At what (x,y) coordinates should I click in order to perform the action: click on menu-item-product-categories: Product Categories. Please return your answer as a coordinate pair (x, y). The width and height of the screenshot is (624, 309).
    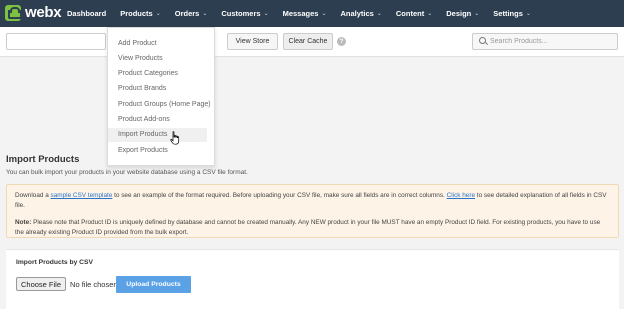
    Looking at the image, I should click on (161, 74).